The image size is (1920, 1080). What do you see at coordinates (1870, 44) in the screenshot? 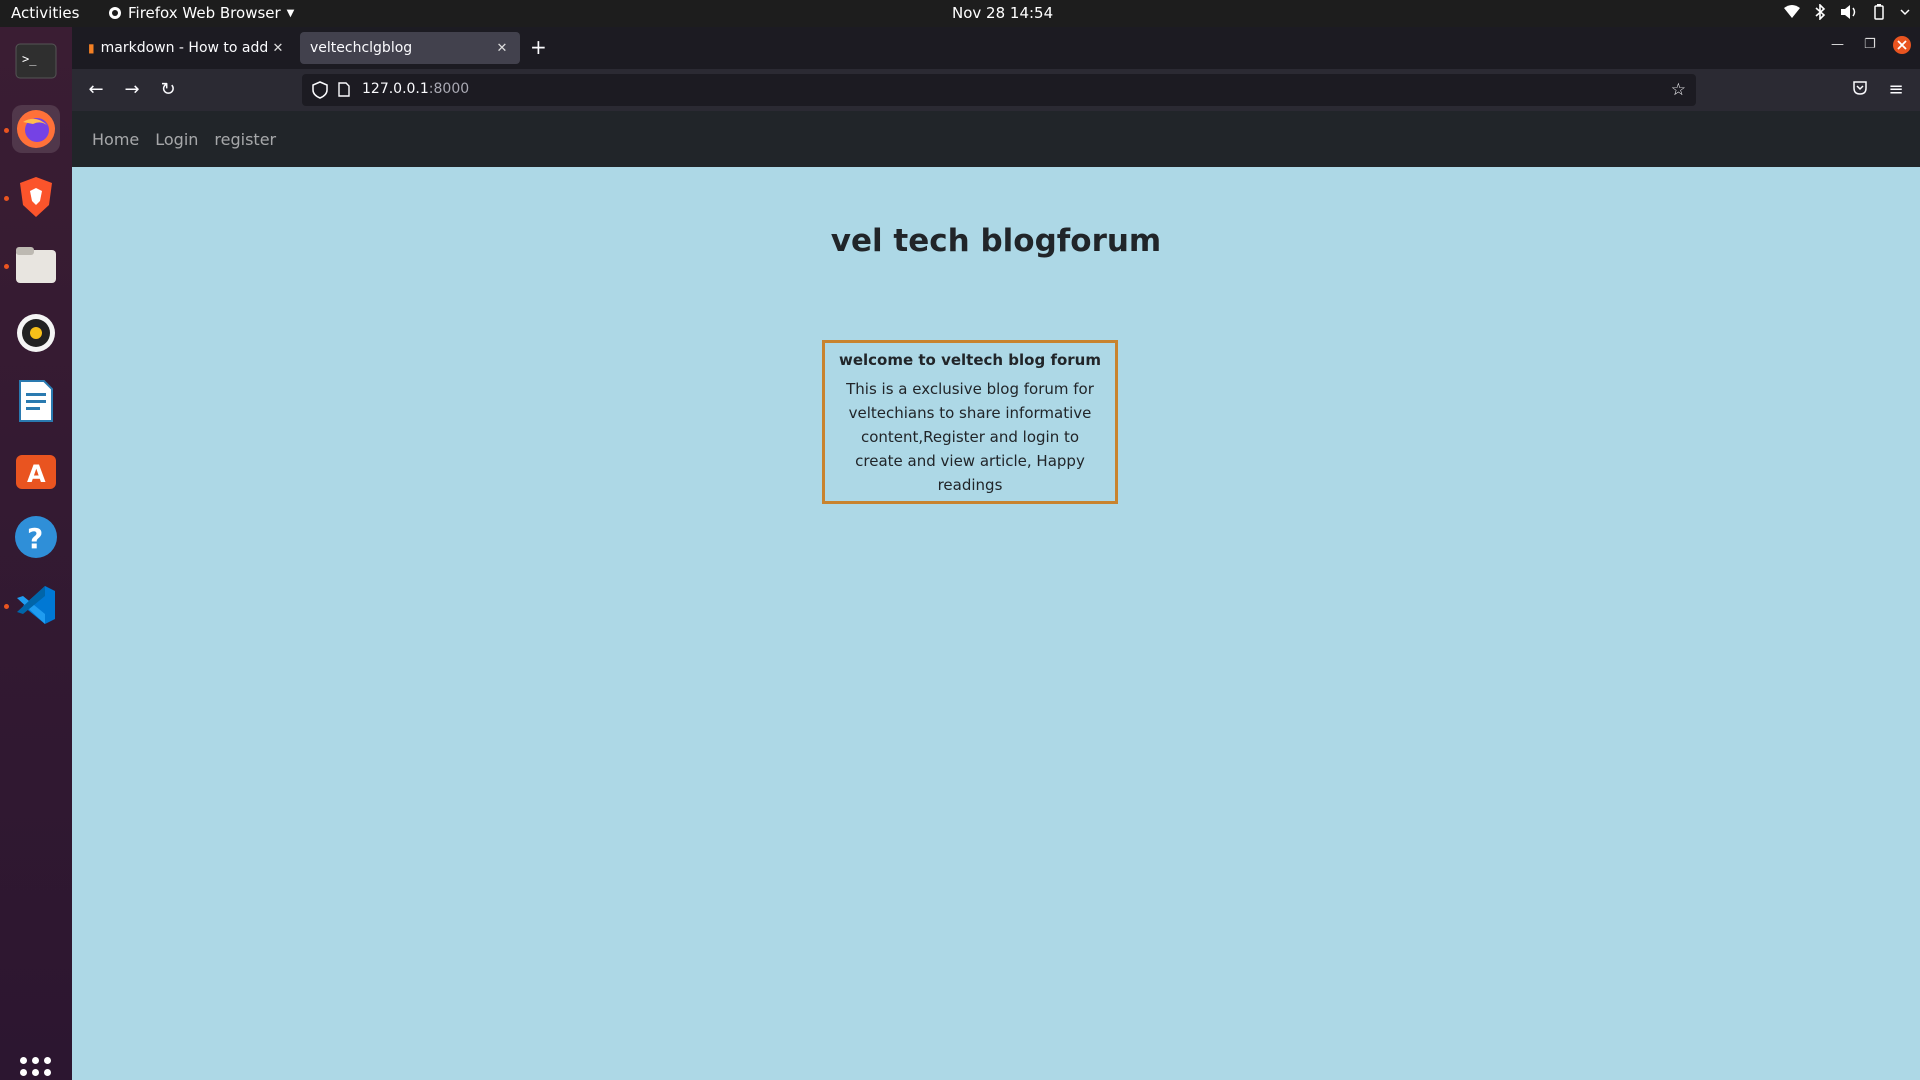
I see `restore-button: ❐` at bounding box center [1870, 44].